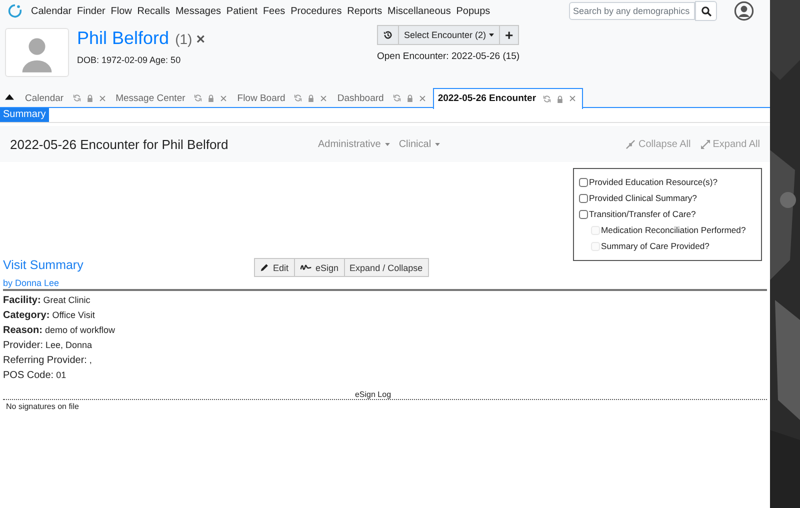 This screenshot has height=508, width=800. What do you see at coordinates (48, 361) in the screenshot?
I see `field-text: Referring Provider: ,` at bounding box center [48, 361].